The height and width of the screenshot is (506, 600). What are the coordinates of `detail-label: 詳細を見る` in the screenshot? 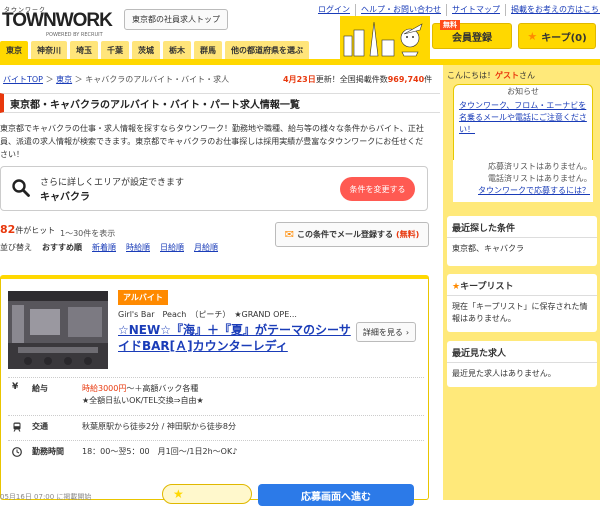 It's located at (382, 332).